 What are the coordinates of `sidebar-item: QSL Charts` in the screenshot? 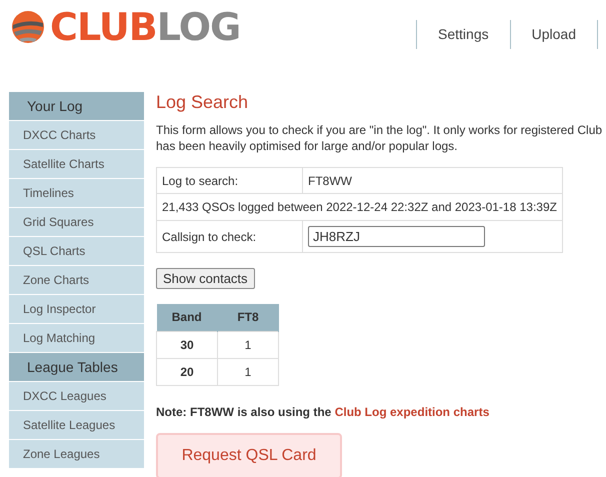 It's located at (76, 251).